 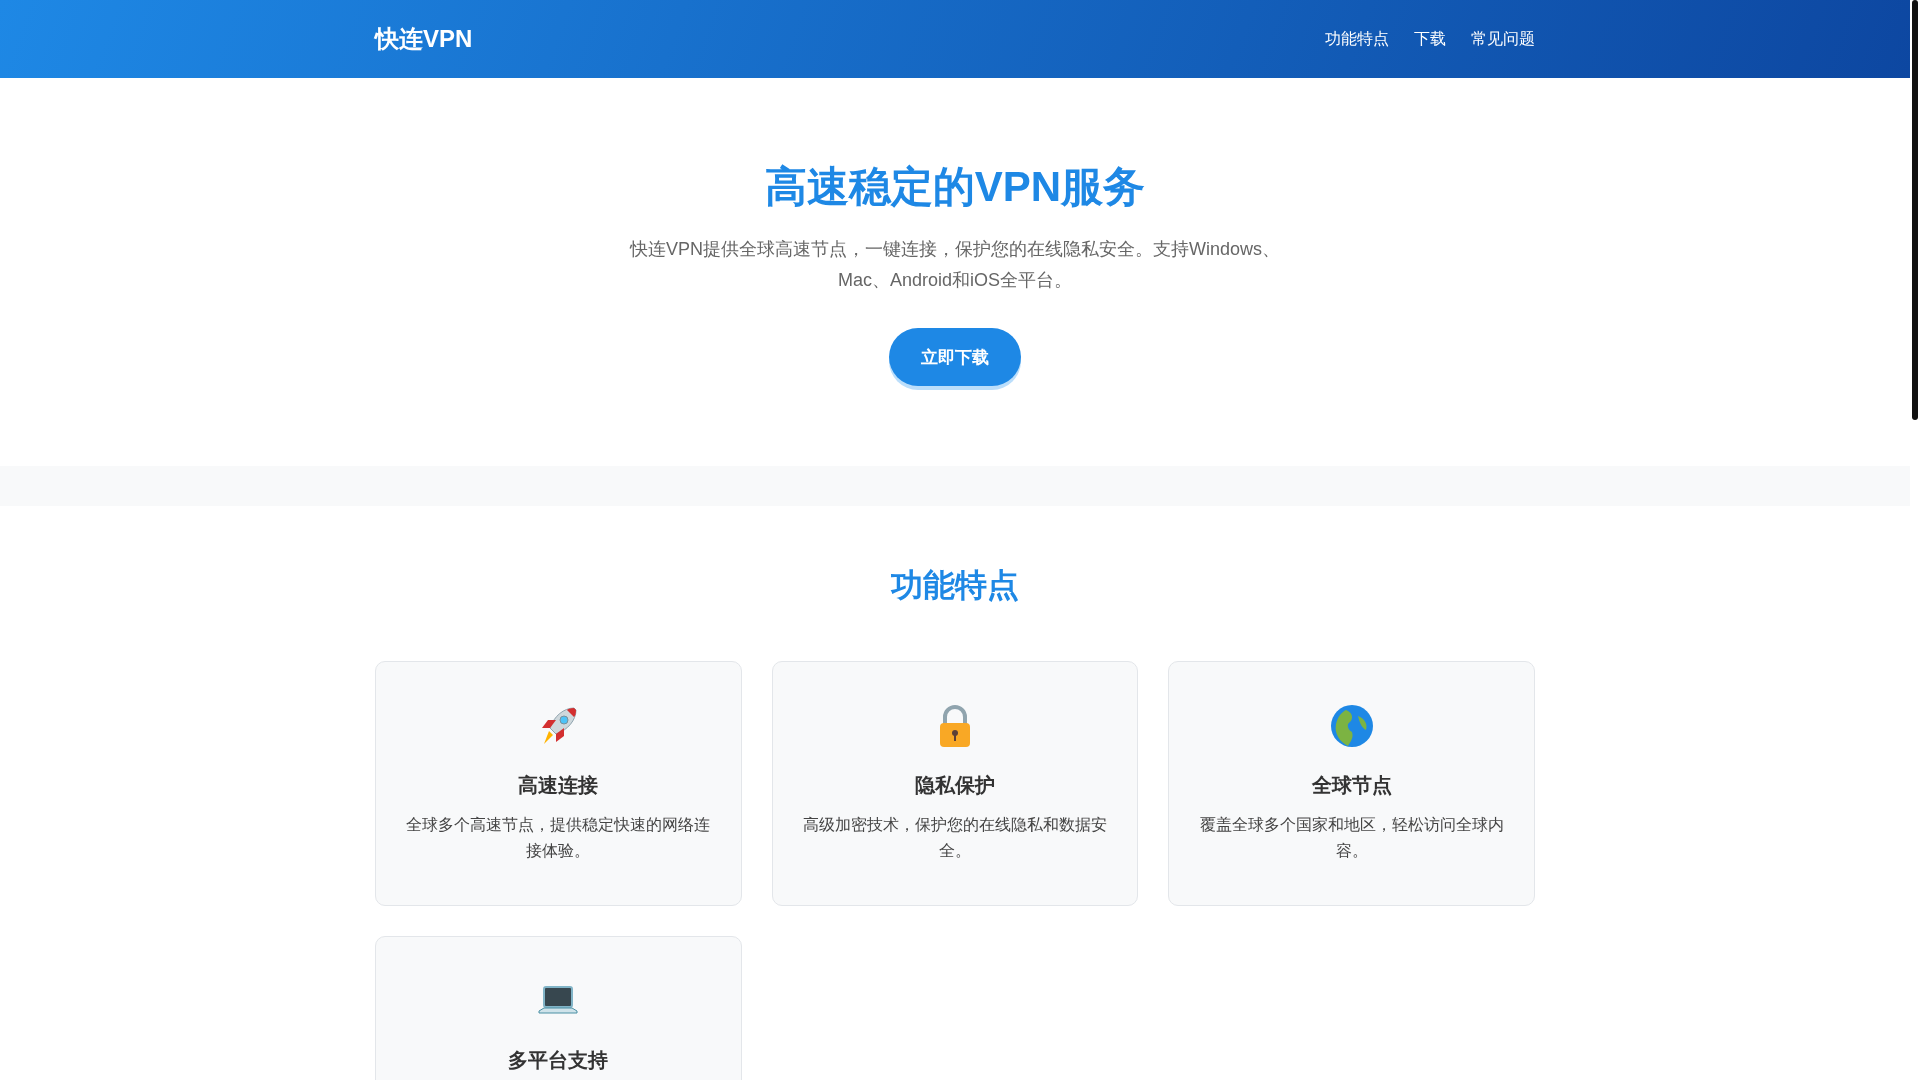 What do you see at coordinates (955, 187) in the screenshot?
I see `hero-title: 高速稳定的VPN服务` at bounding box center [955, 187].